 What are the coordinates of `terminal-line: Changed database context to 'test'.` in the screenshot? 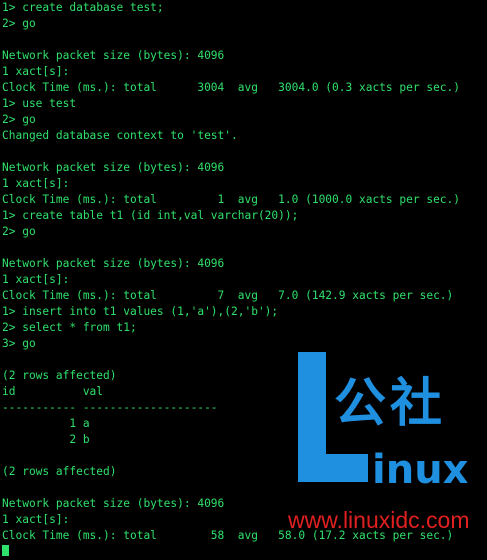 It's located at (120, 135).